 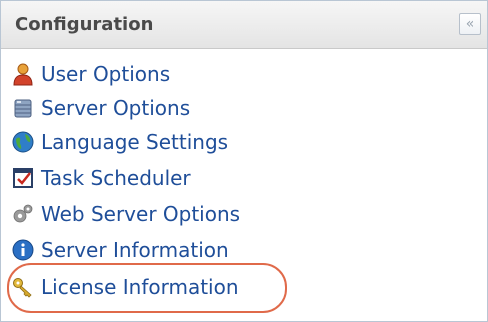 I want to click on menu-item-user-options: User Options, so click(x=90, y=74).